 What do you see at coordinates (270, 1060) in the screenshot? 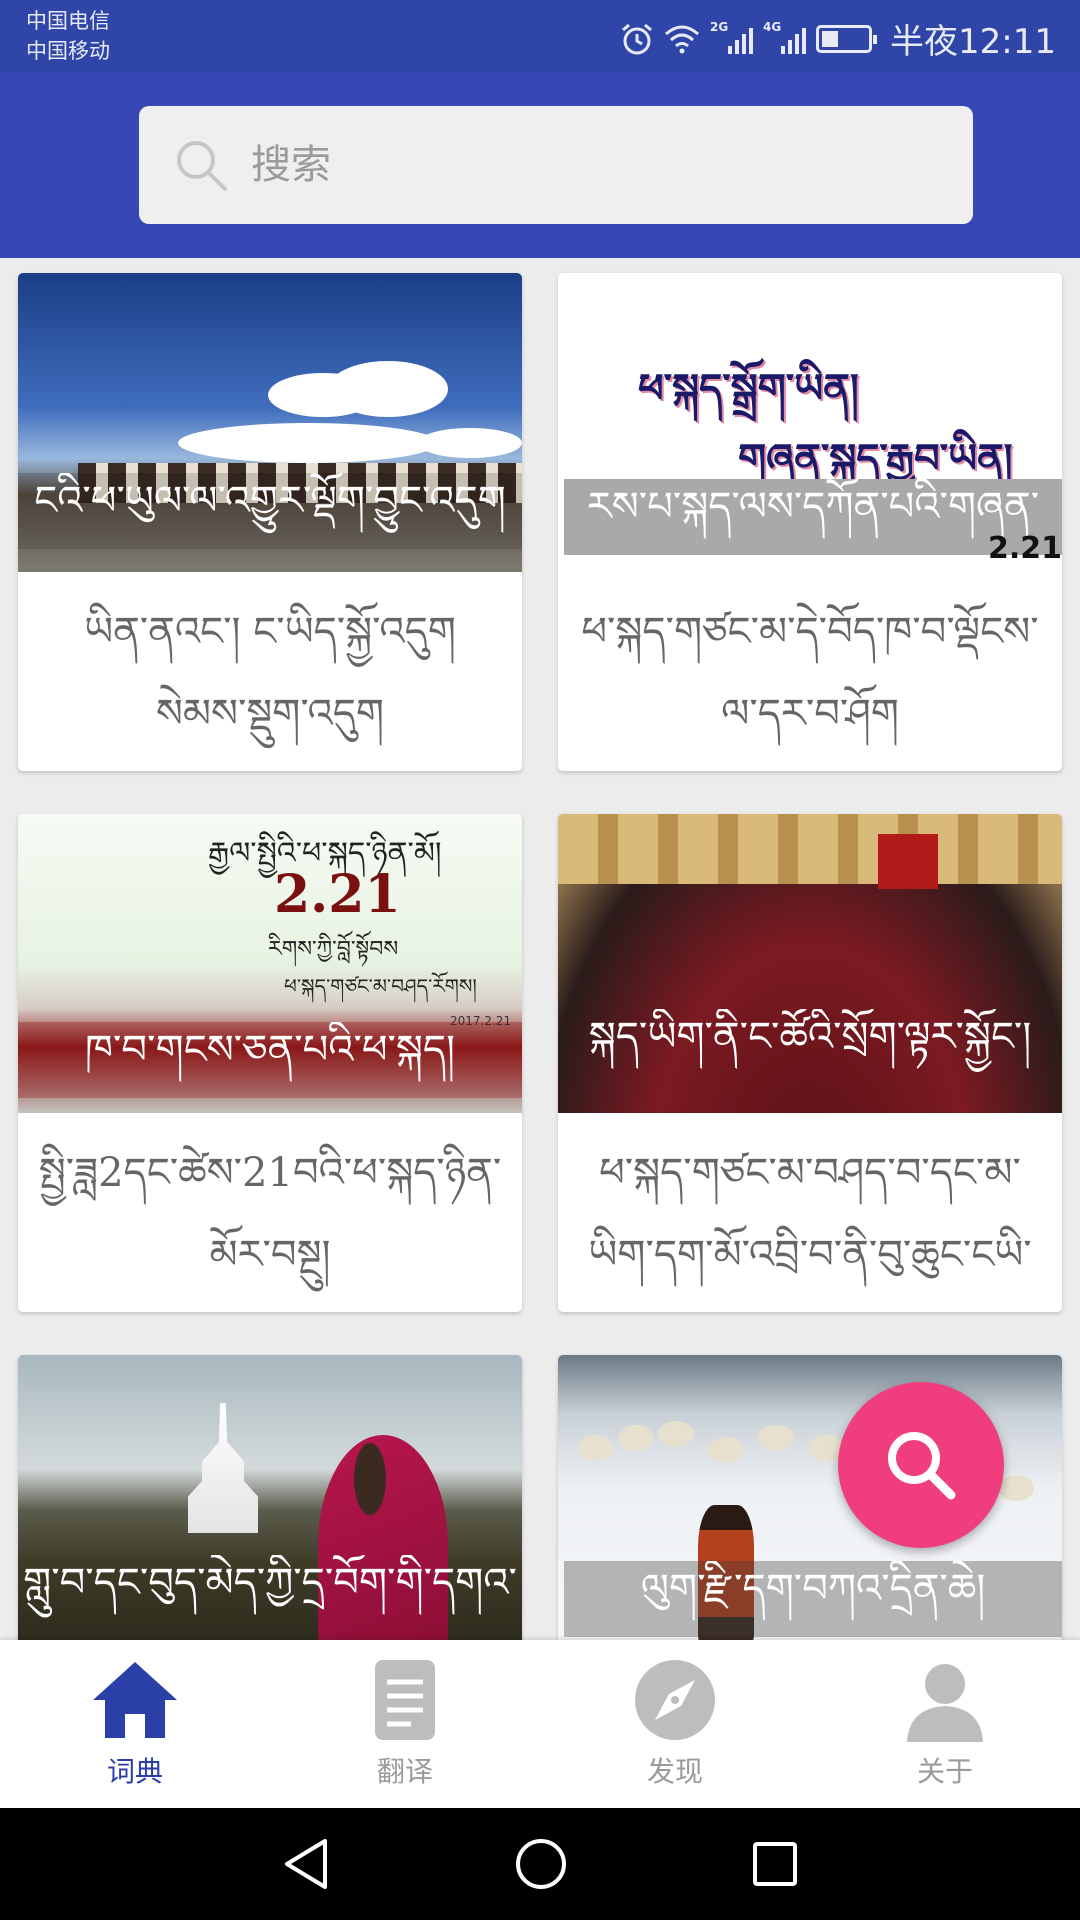
I see `article-overlay-title: ཁ་བ་གངས་ཅན་པའི་ཕ་སྐད།` at bounding box center [270, 1060].